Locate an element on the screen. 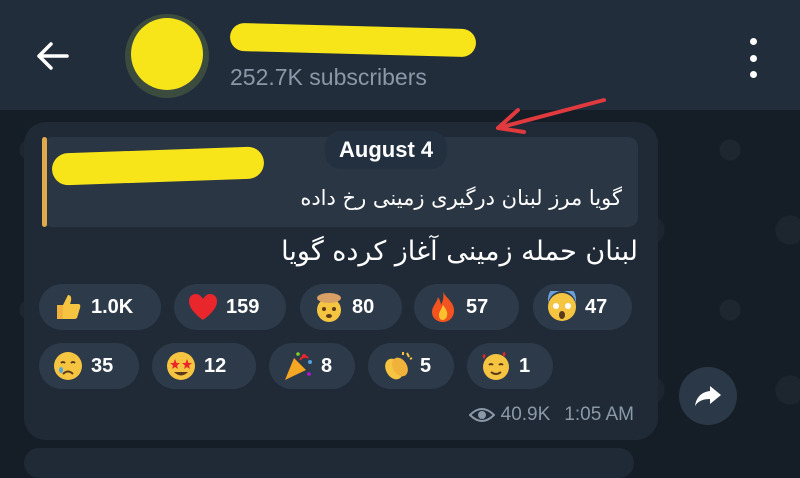 This screenshot has width=800, height=478. reaction-fire: 57 is located at coordinates (466, 307).